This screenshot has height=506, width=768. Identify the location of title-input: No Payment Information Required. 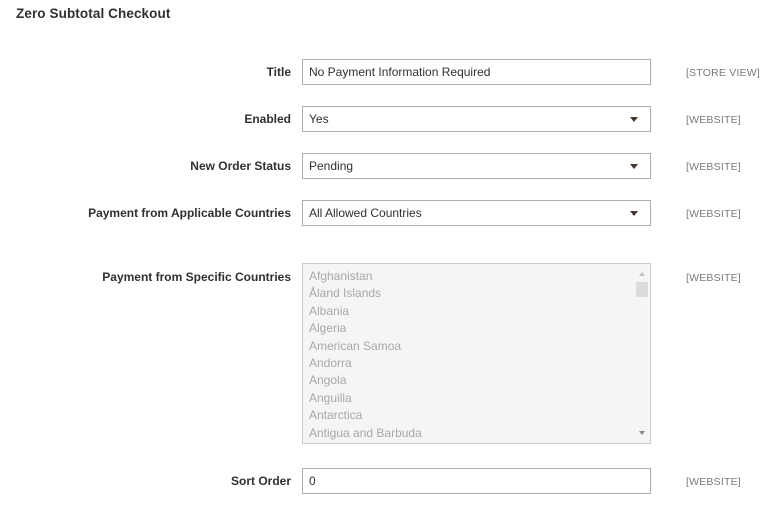
(476, 72).